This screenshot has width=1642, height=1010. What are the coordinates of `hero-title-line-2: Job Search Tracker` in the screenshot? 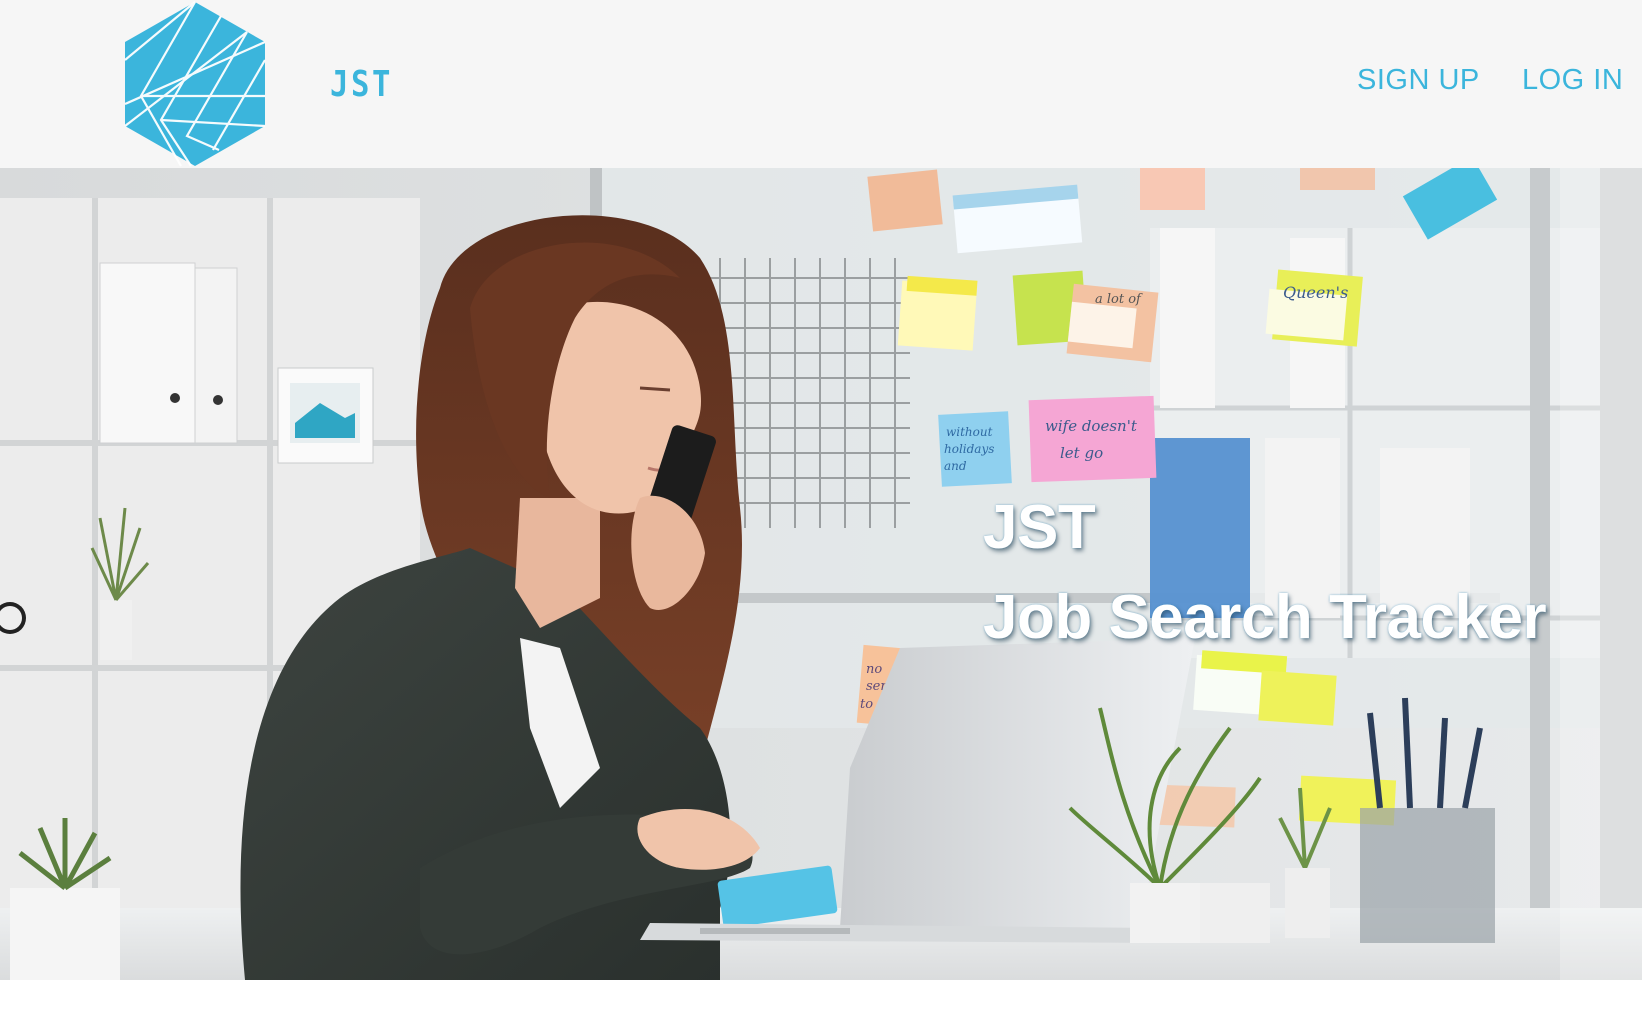 It's located at (1265, 617).